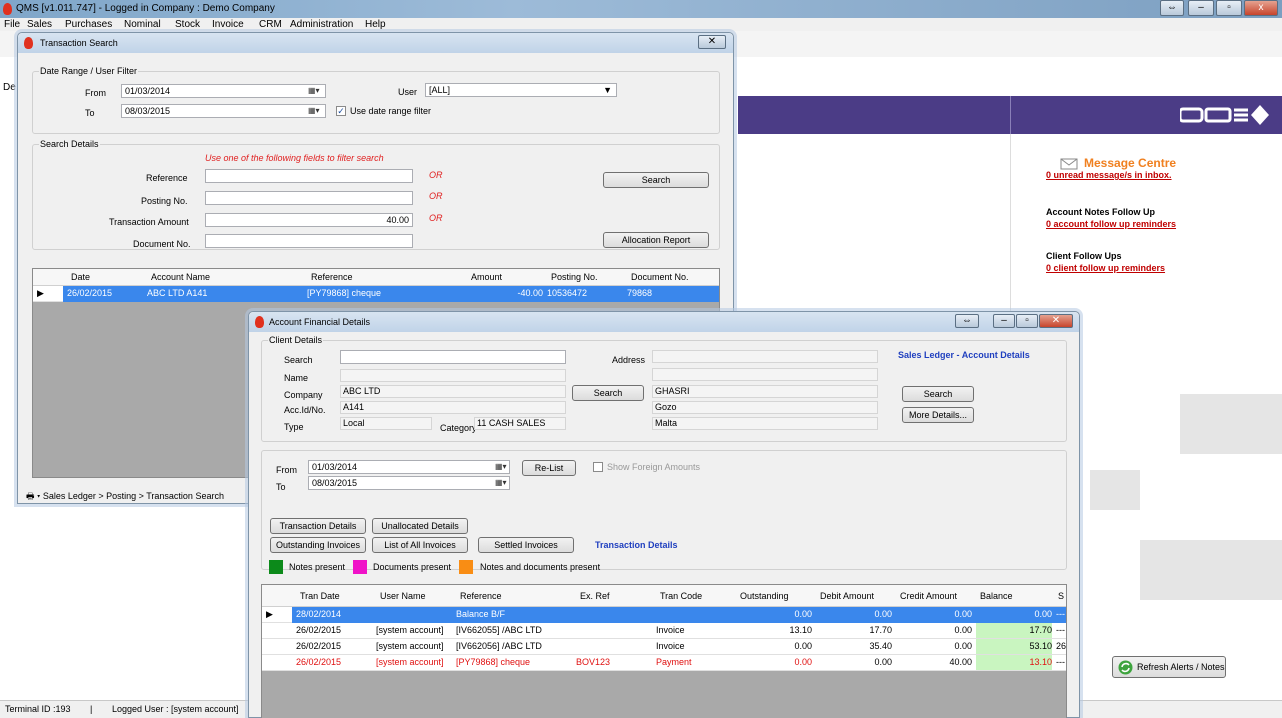 This screenshot has width=1282, height=718. What do you see at coordinates (223, 111) in the screenshot?
I see `to-date-input: 08/03/2015` at bounding box center [223, 111].